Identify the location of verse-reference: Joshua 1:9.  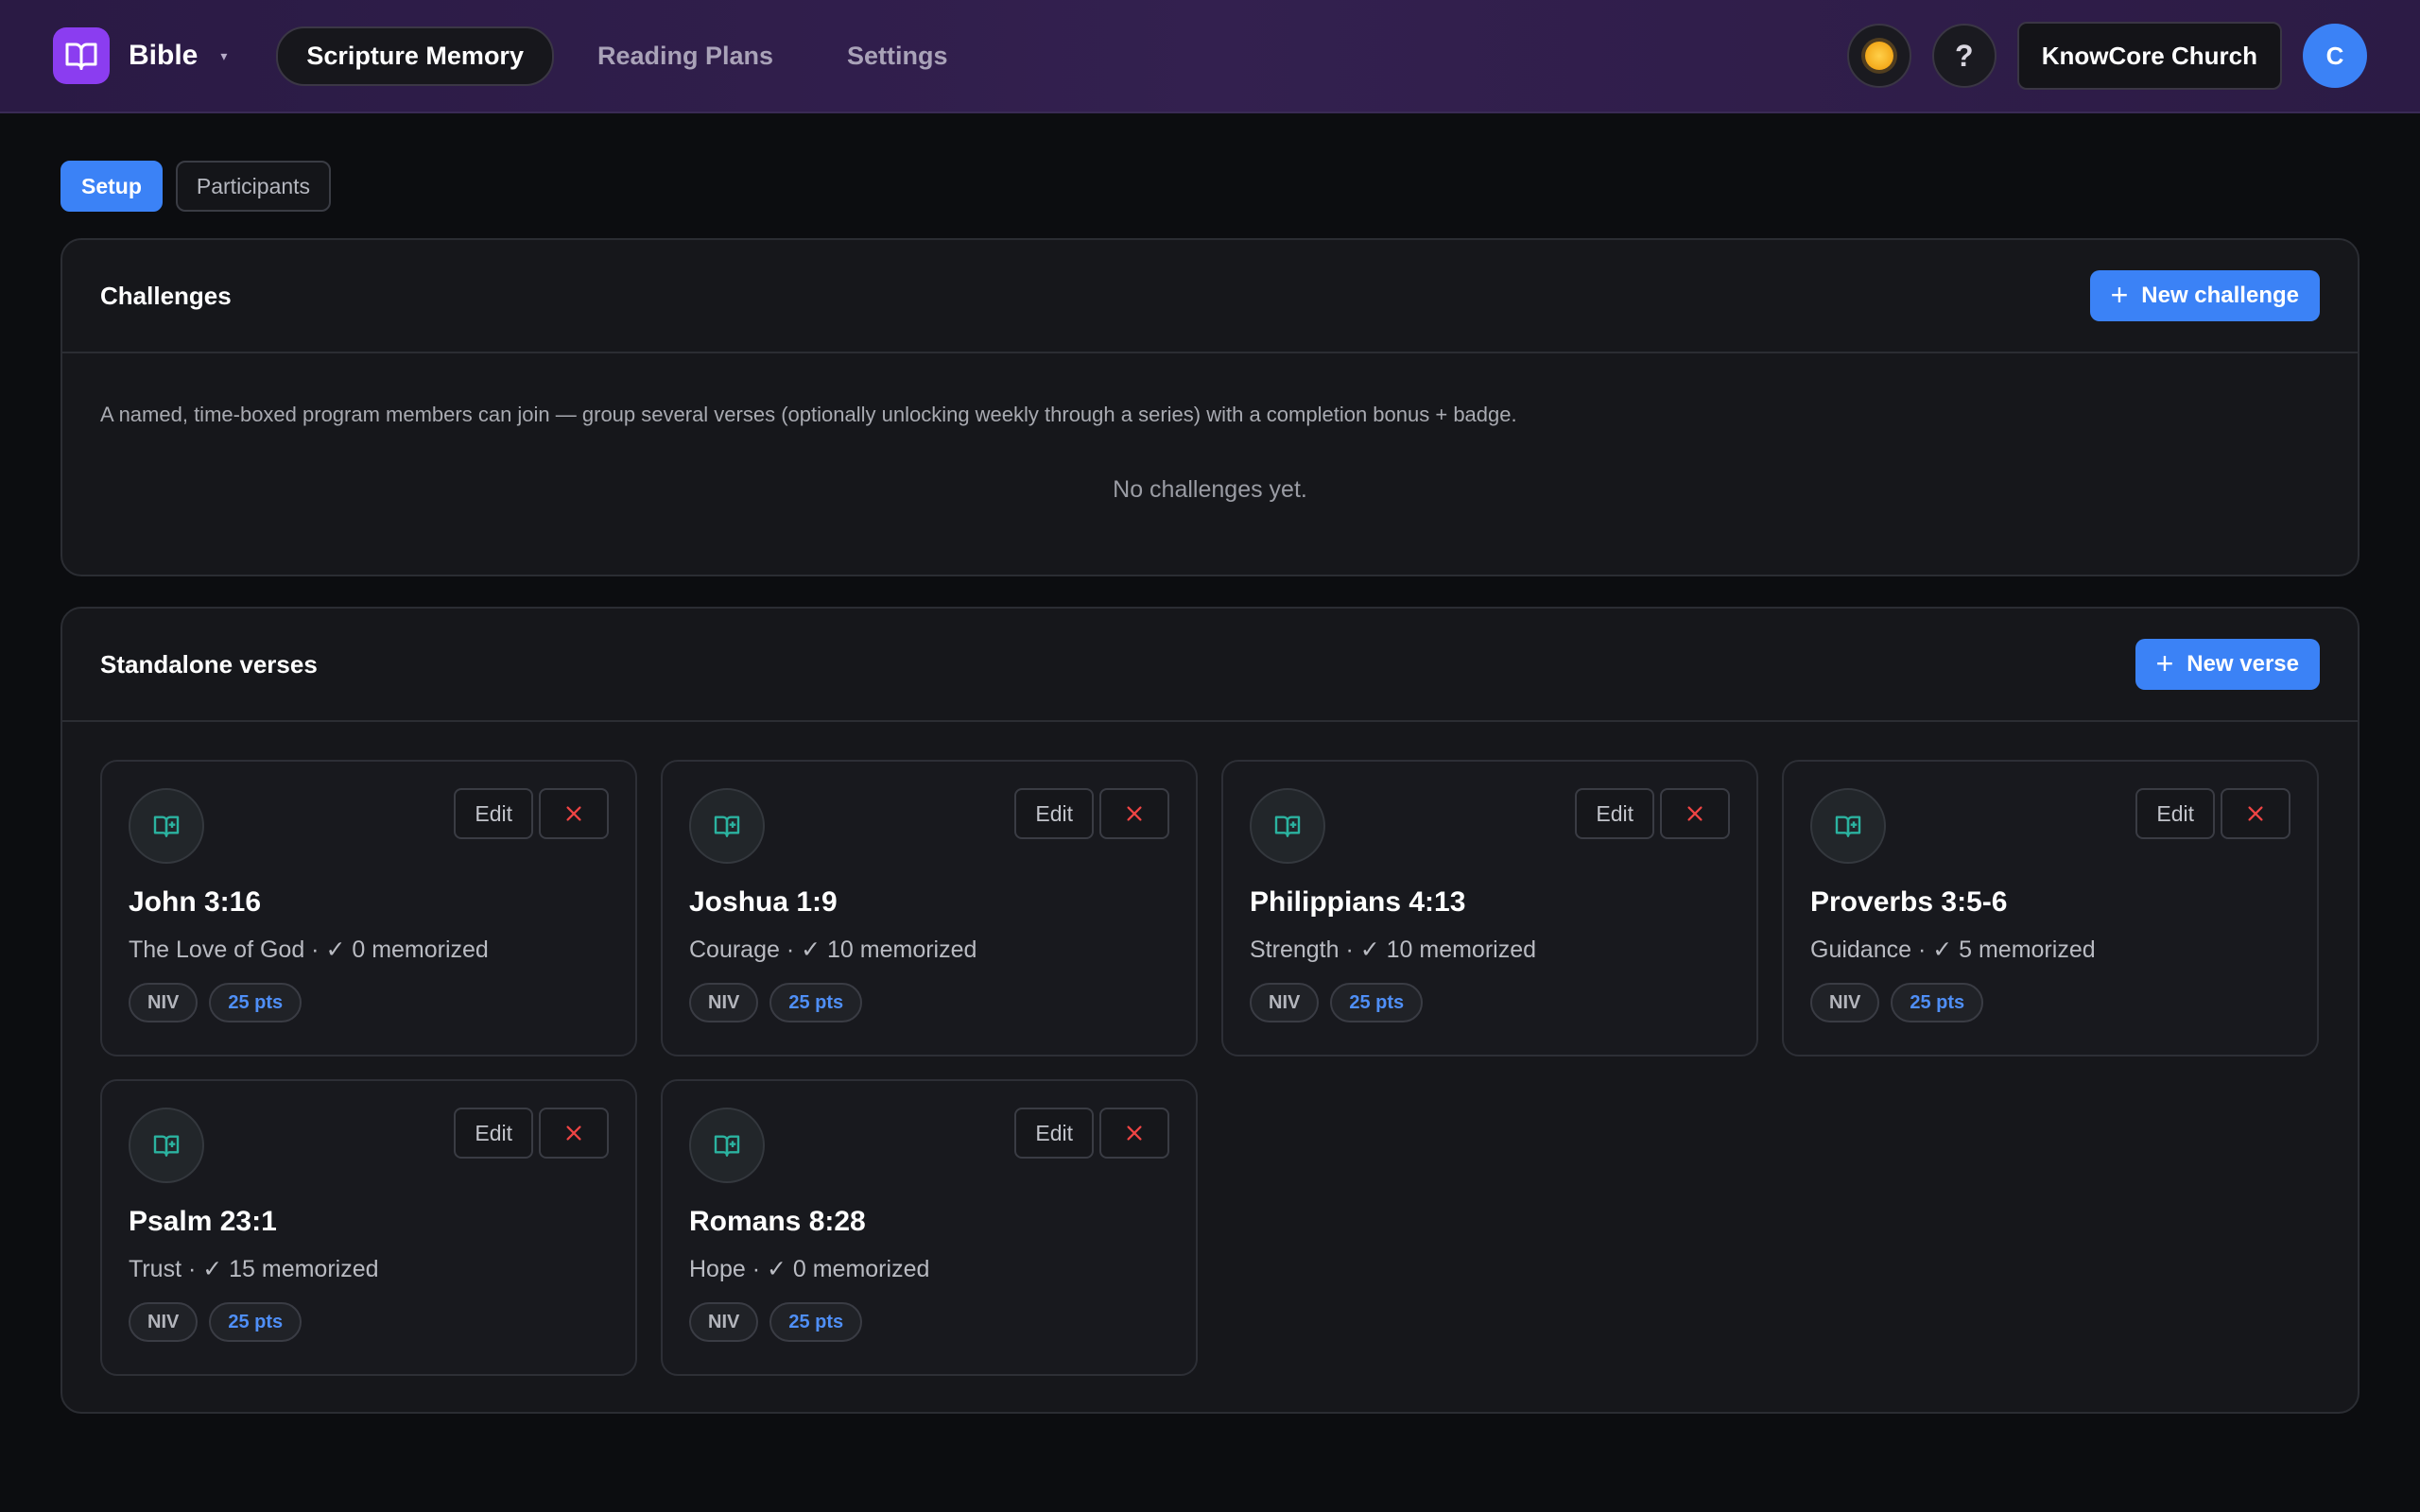
(763, 902).